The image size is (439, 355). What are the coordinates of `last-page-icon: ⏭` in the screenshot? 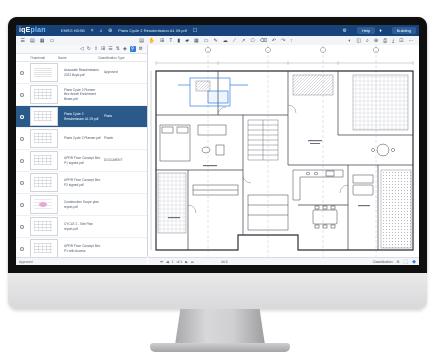 It's located at (192, 262).